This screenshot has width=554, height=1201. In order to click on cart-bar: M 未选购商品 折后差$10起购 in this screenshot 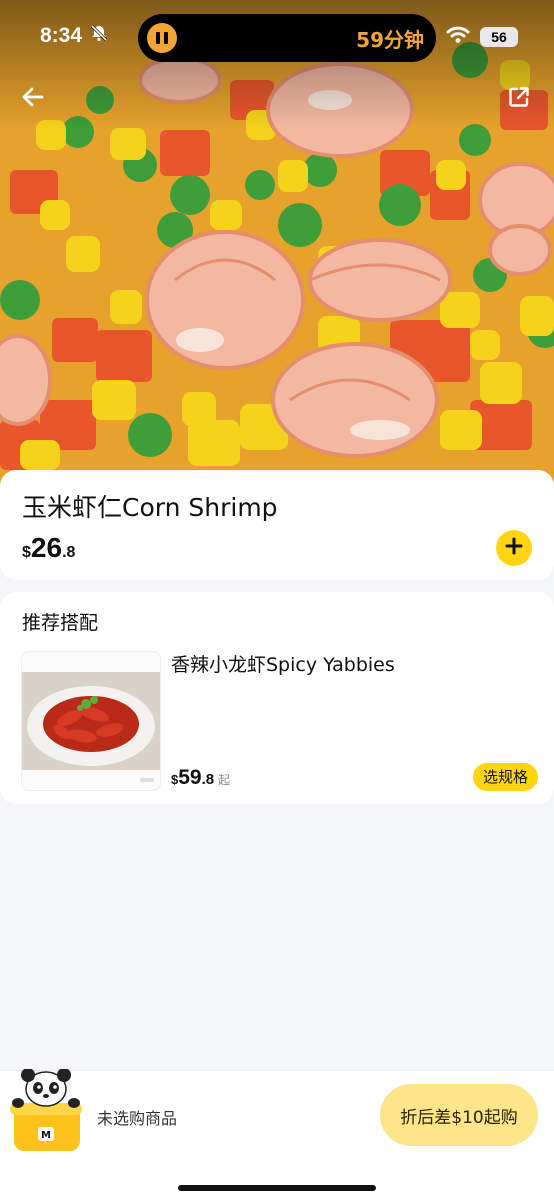, I will do `click(277, 1134)`.